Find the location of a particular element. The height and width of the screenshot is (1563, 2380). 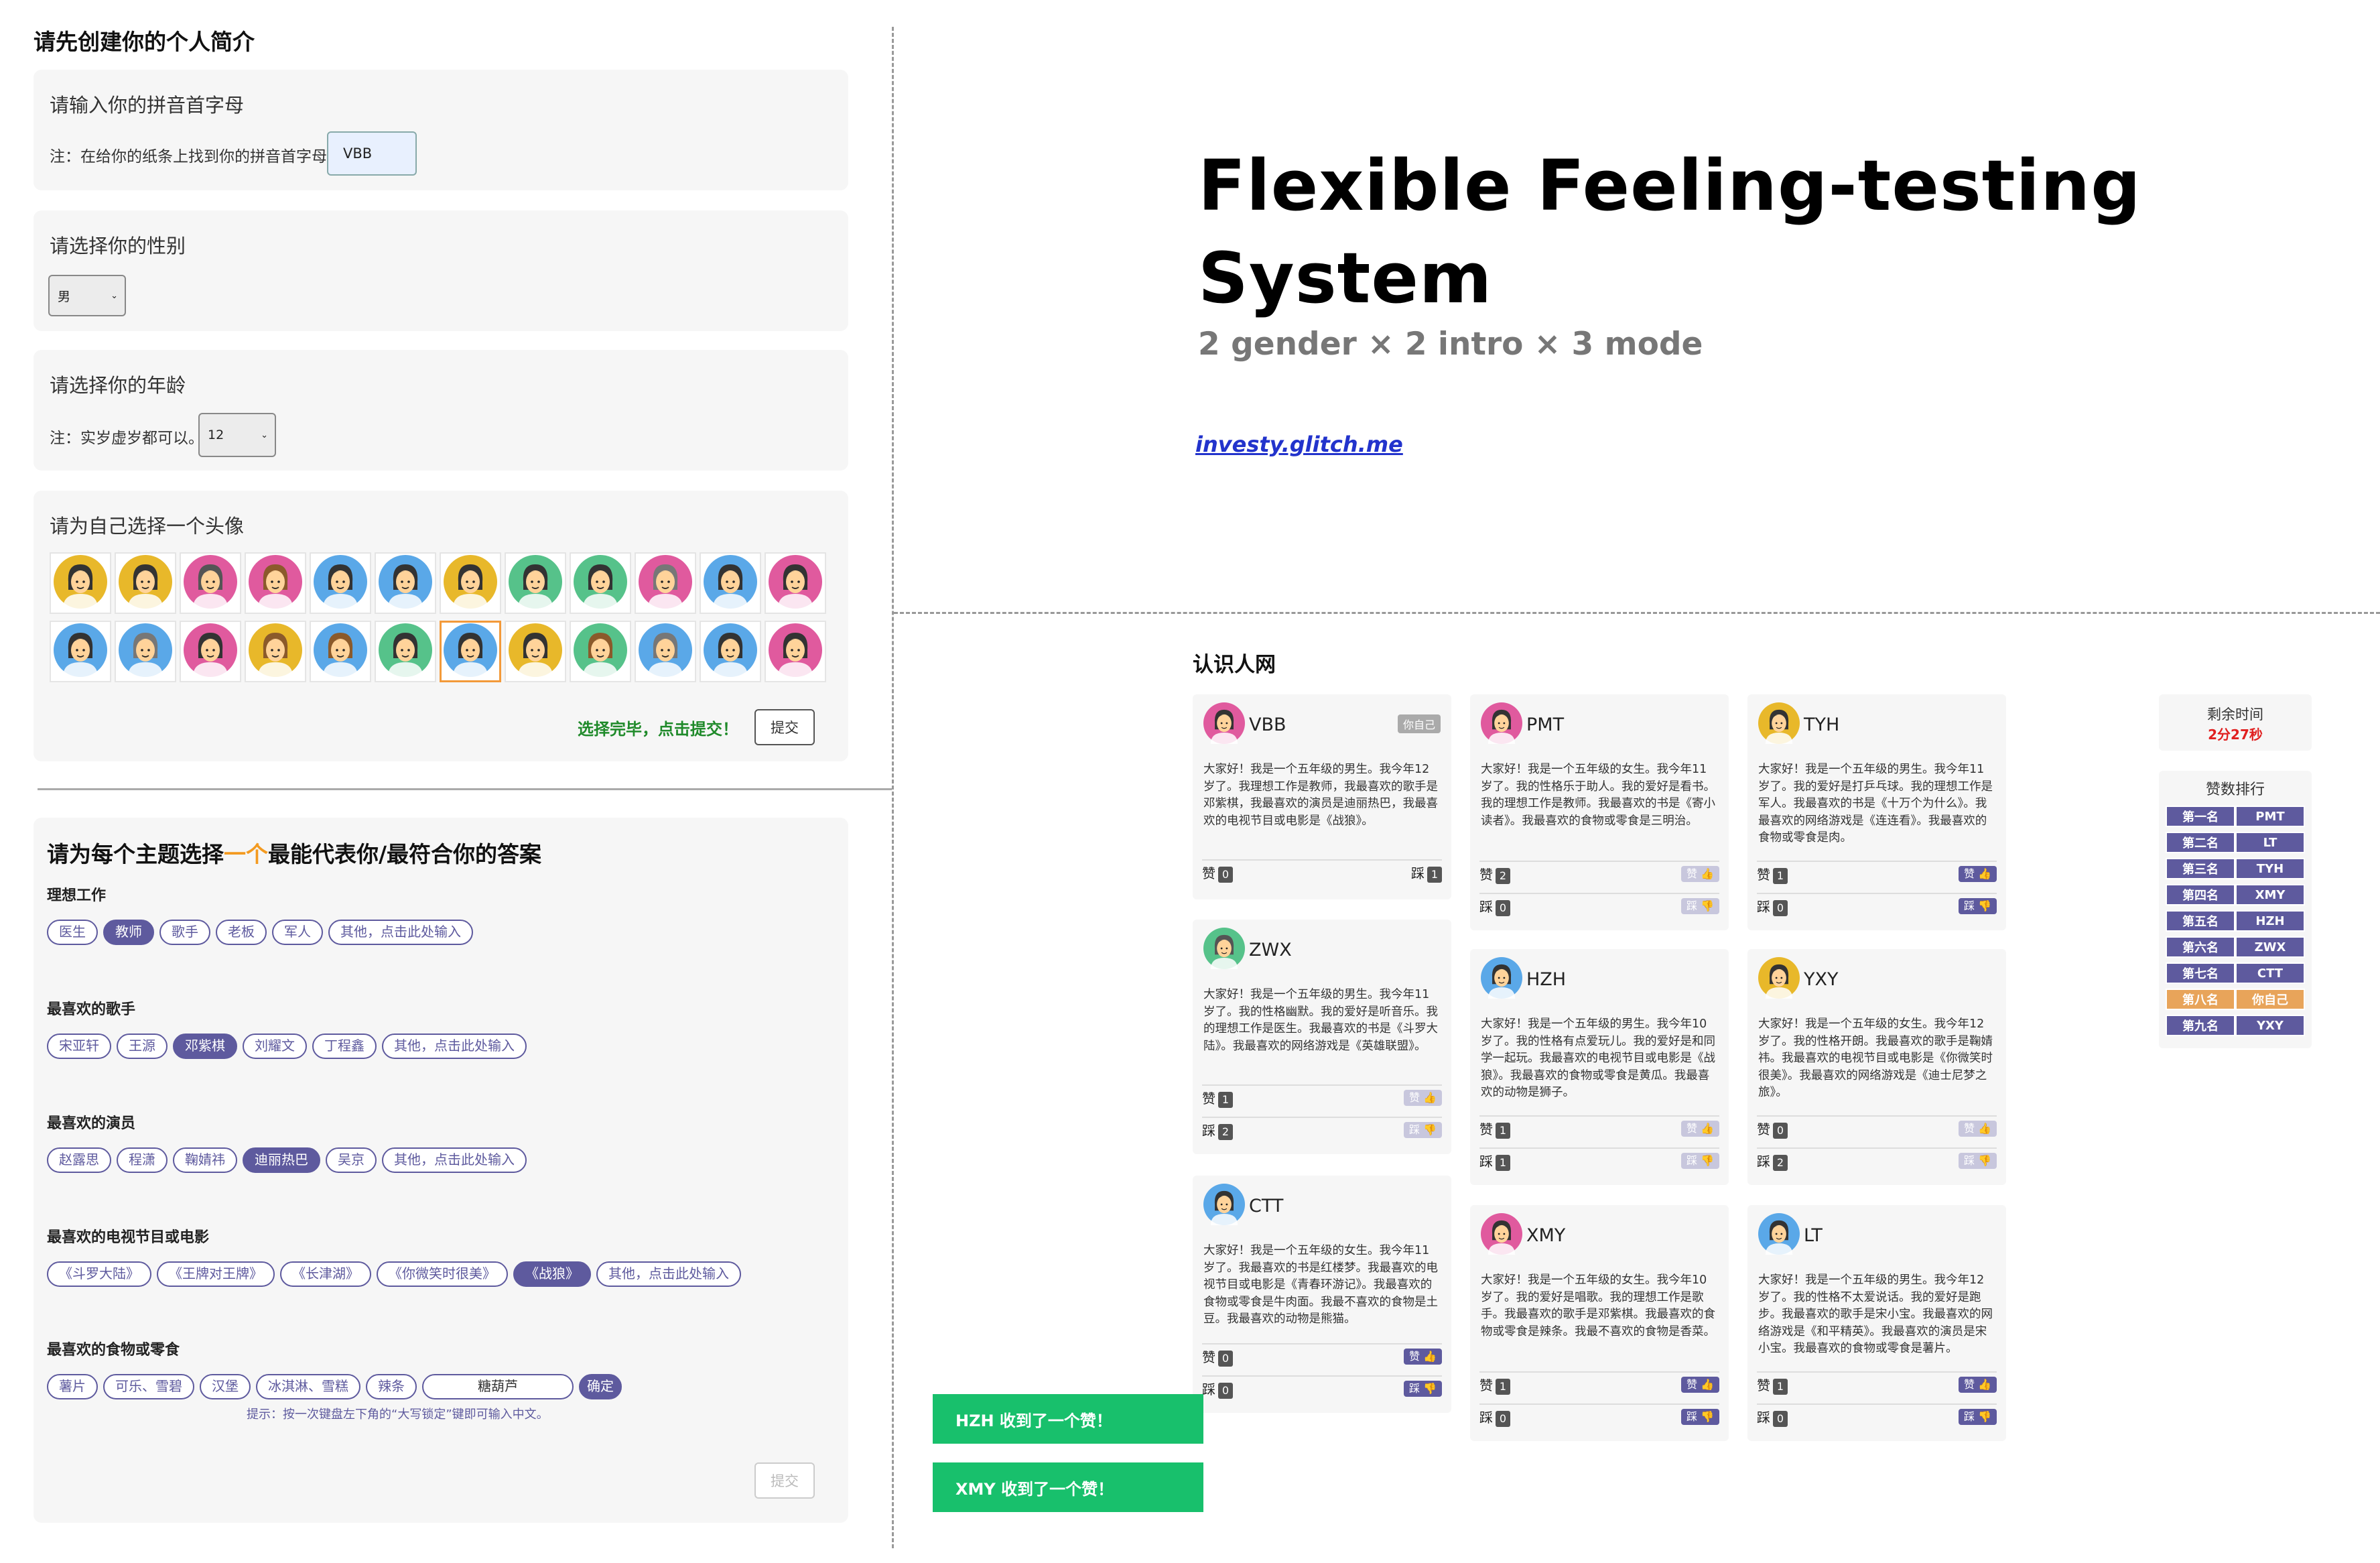

rank-label: 第一名 is located at coordinates (2200, 816).